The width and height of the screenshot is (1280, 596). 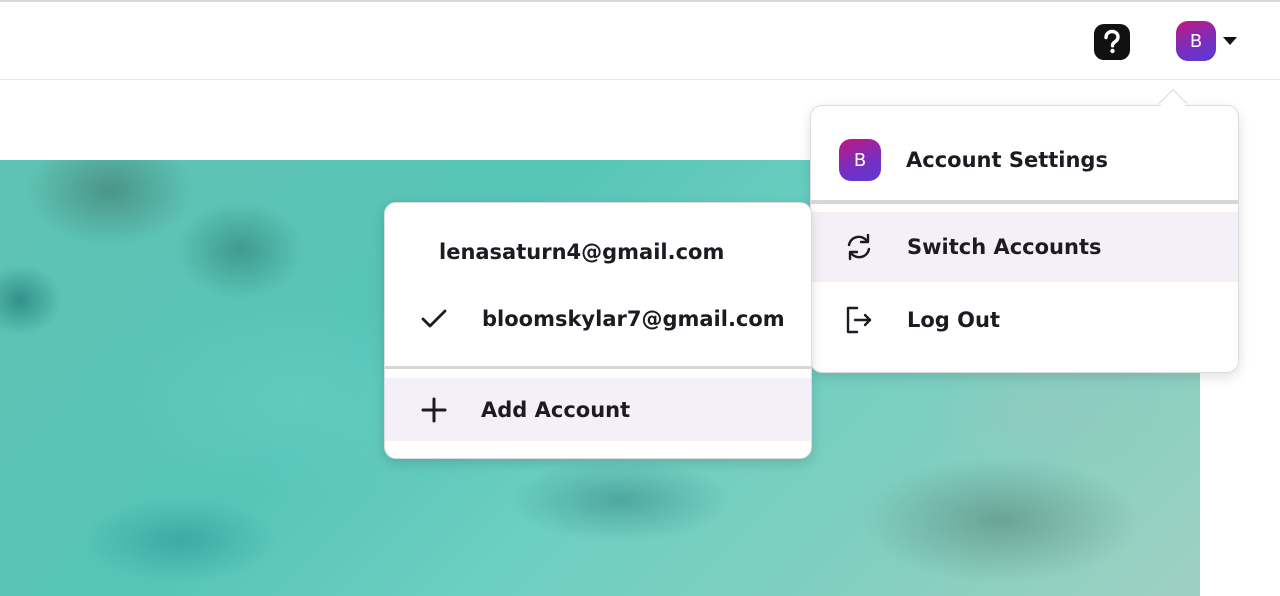 What do you see at coordinates (640, 40) in the screenshot?
I see `top-bar: B` at bounding box center [640, 40].